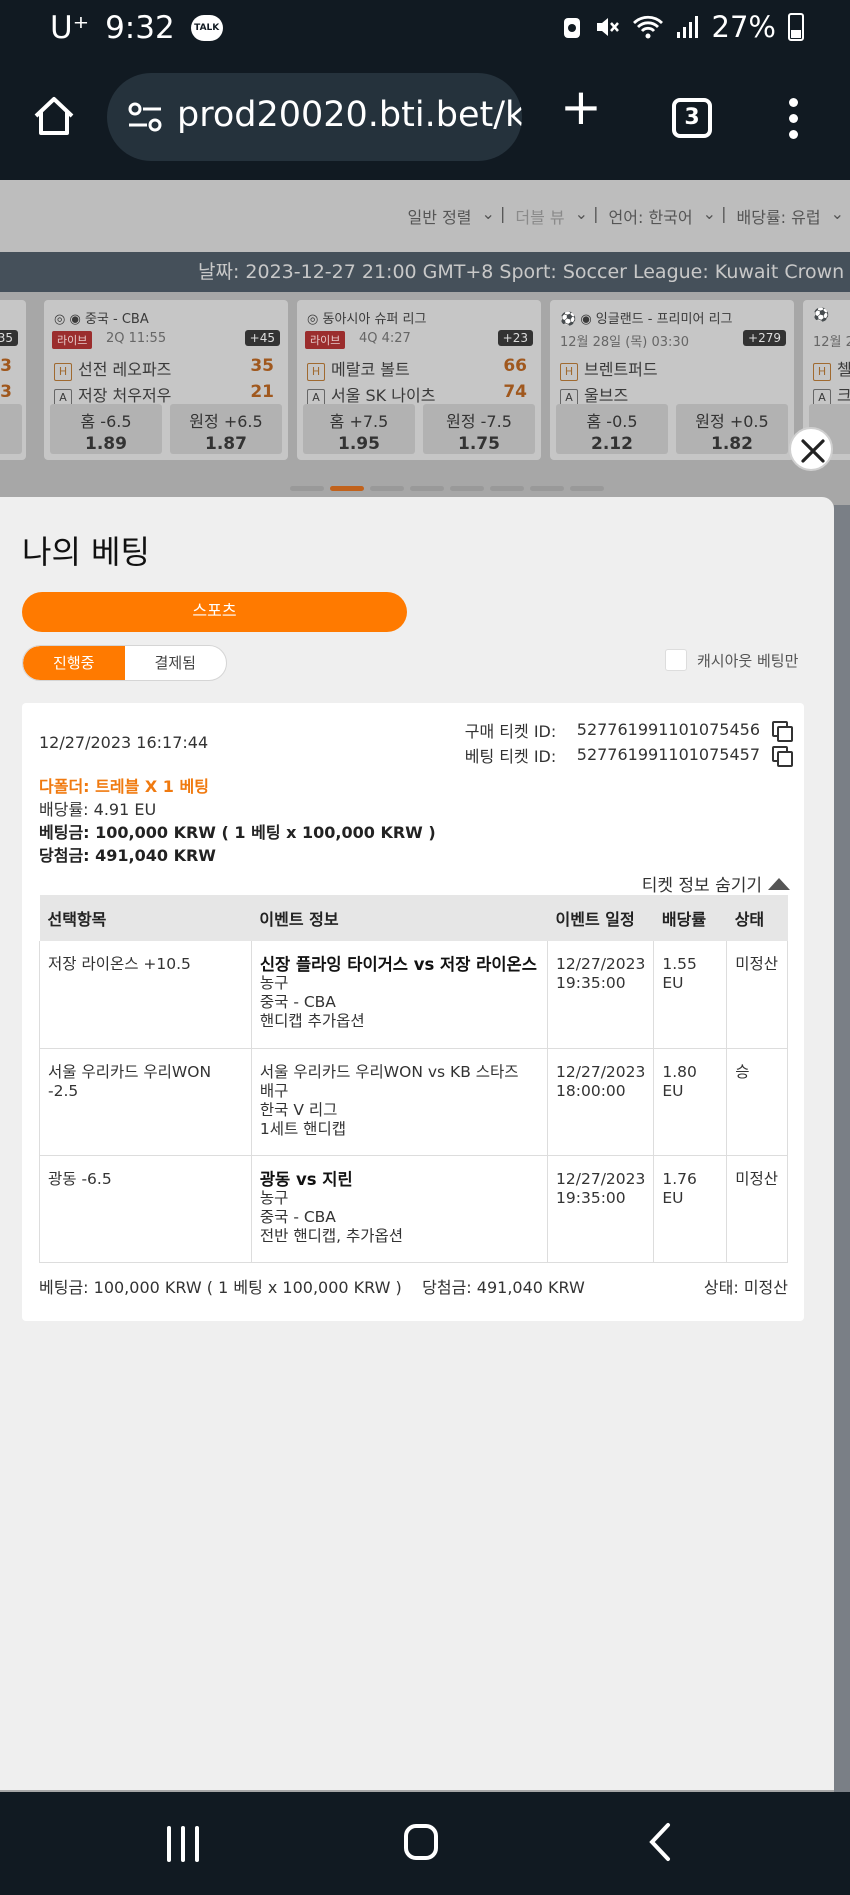 Image resolution: width=850 pixels, height=1895 pixels. I want to click on col-event-date: 이벤트 일정, so click(600, 918).